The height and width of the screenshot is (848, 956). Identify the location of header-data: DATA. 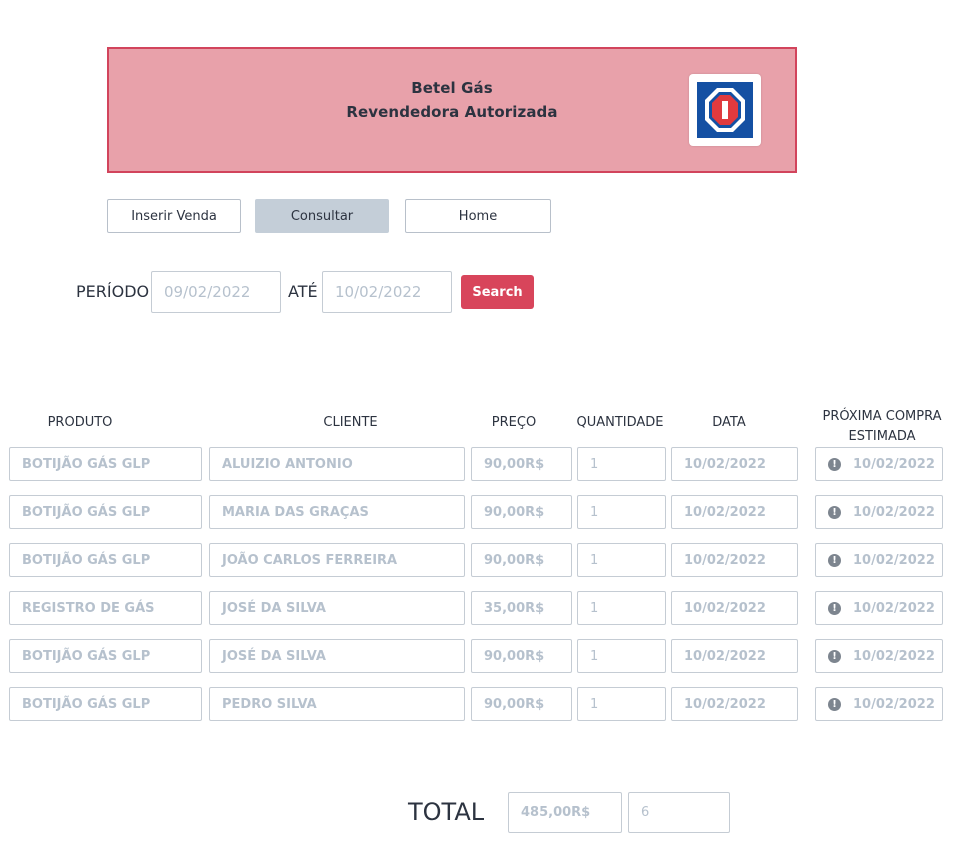
(729, 422).